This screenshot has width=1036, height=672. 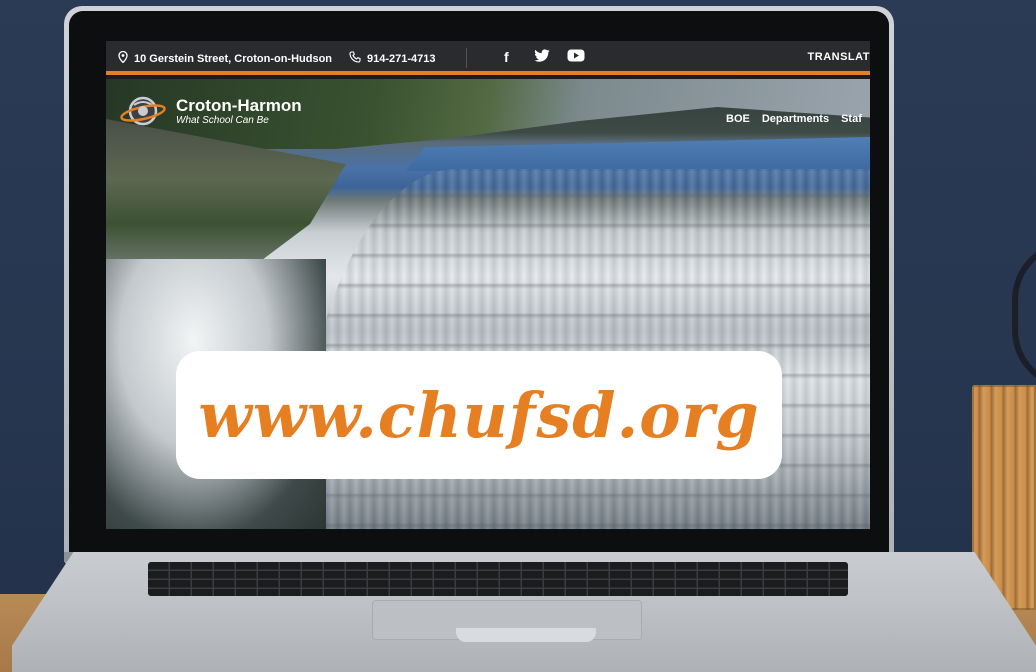 What do you see at coordinates (143, 111) in the screenshot?
I see `globe-logo-icon` at bounding box center [143, 111].